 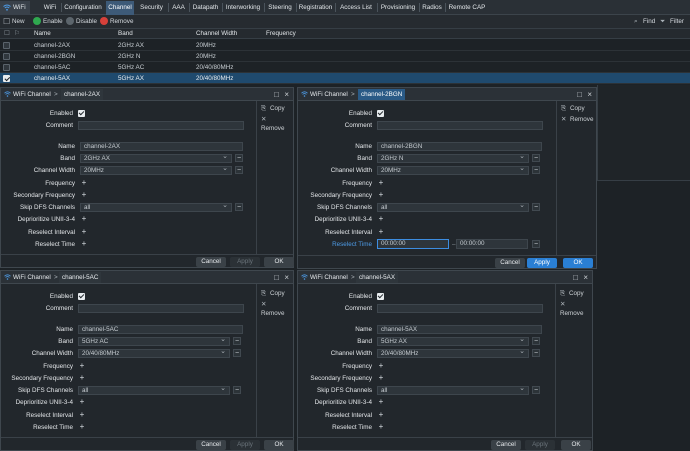 What do you see at coordinates (178, 8) in the screenshot?
I see `tab-aaa: AAA` at bounding box center [178, 8].